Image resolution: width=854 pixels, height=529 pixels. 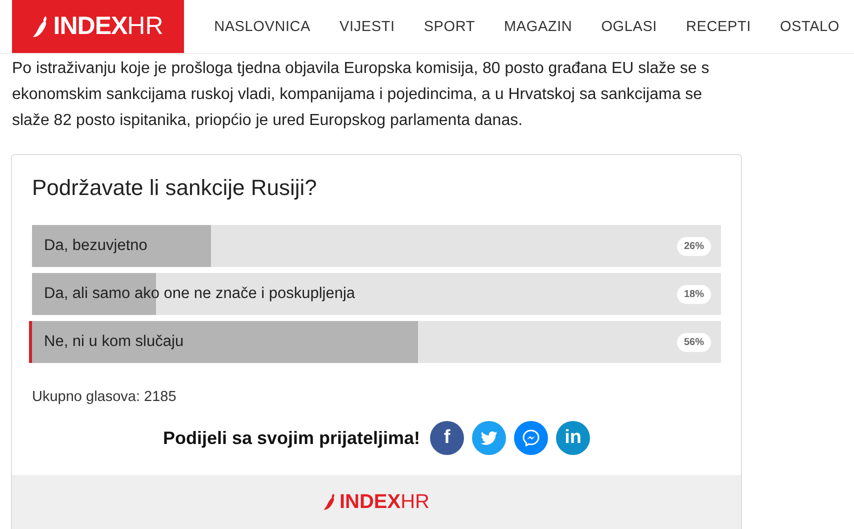 I want to click on percent-badge: 56%, so click(x=693, y=342).